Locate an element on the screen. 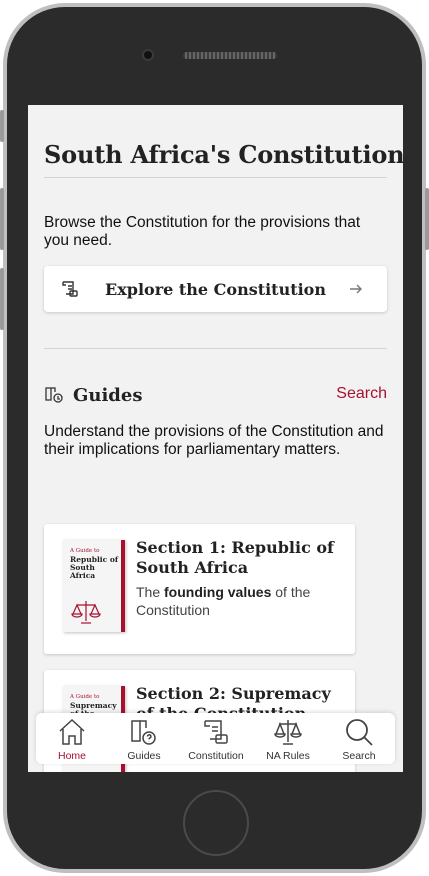 The image size is (429, 876). volume-down-button is located at coordinates (2, 299).